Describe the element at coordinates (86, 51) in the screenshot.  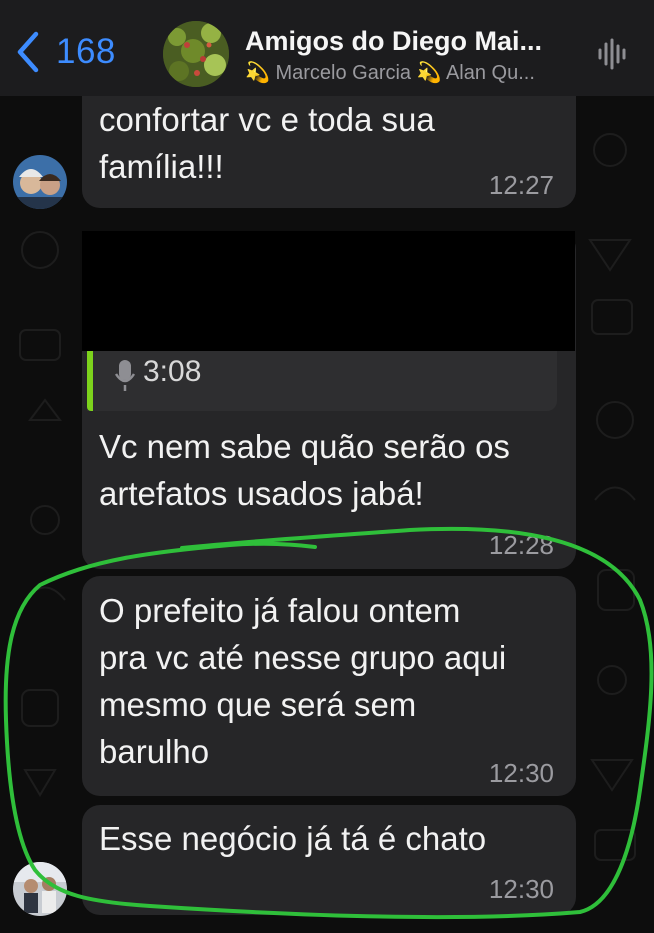
I see `unread-count: 168` at that location.